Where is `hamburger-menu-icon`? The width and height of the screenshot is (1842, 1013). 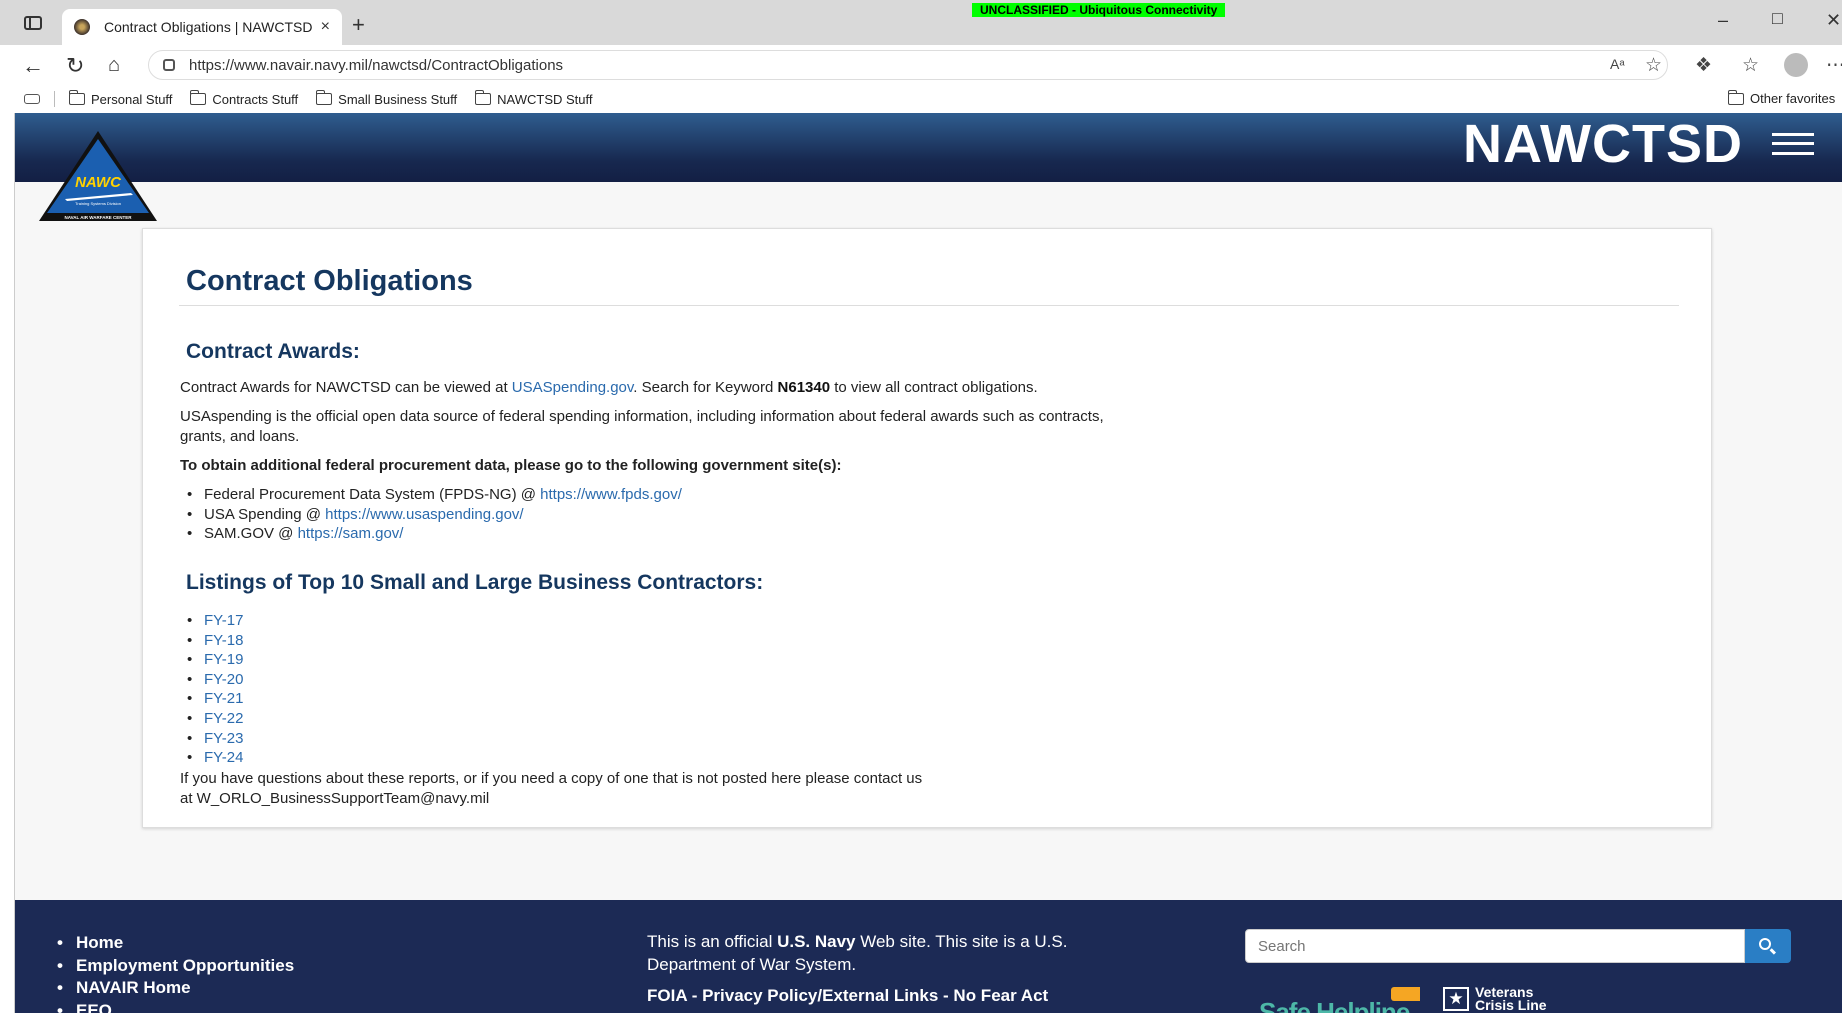 hamburger-menu-icon is located at coordinates (1793, 144).